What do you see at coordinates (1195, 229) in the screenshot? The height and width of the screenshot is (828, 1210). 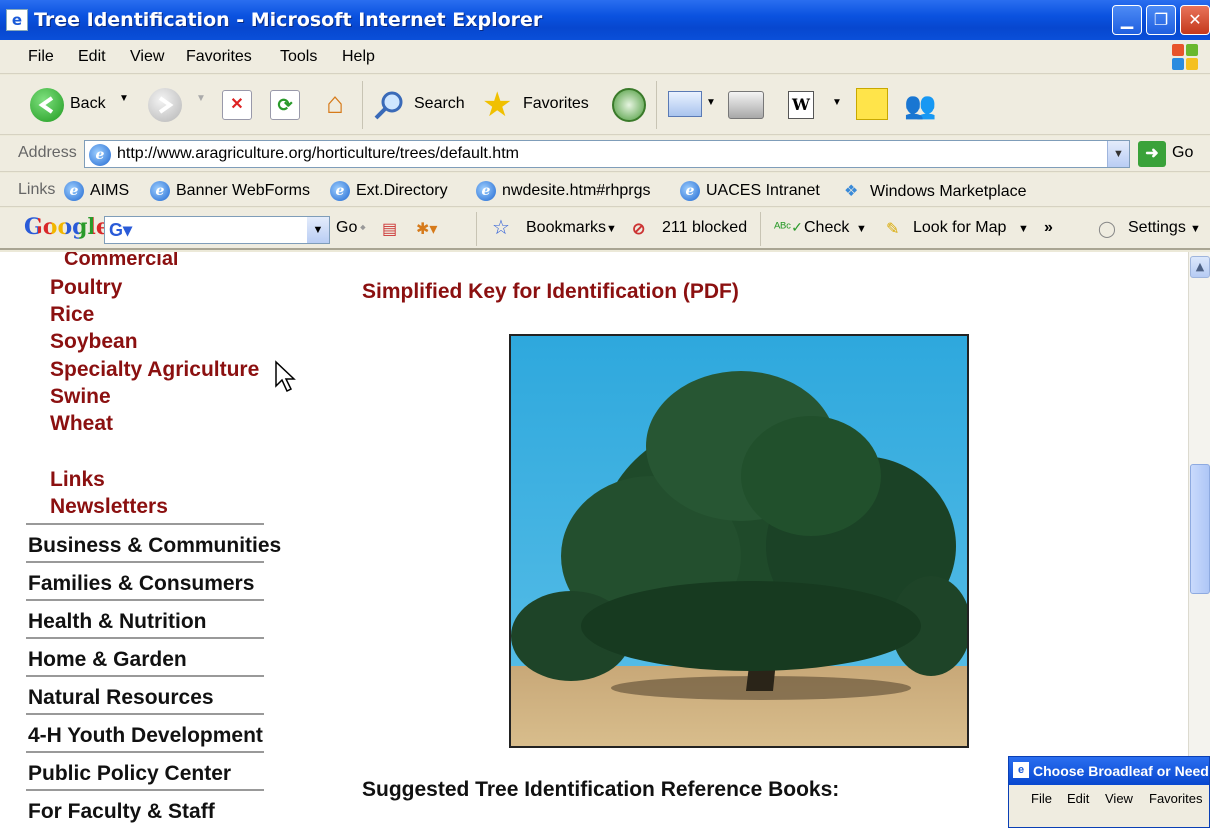 I see `settings-dropdown-icon: ▼` at bounding box center [1195, 229].